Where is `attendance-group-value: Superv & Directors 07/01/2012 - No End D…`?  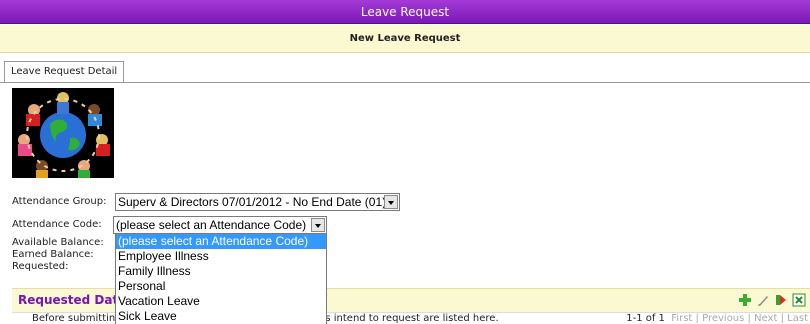 attendance-group-value: Superv & Directors 07/01/2012 - No End D… is located at coordinates (252, 202).